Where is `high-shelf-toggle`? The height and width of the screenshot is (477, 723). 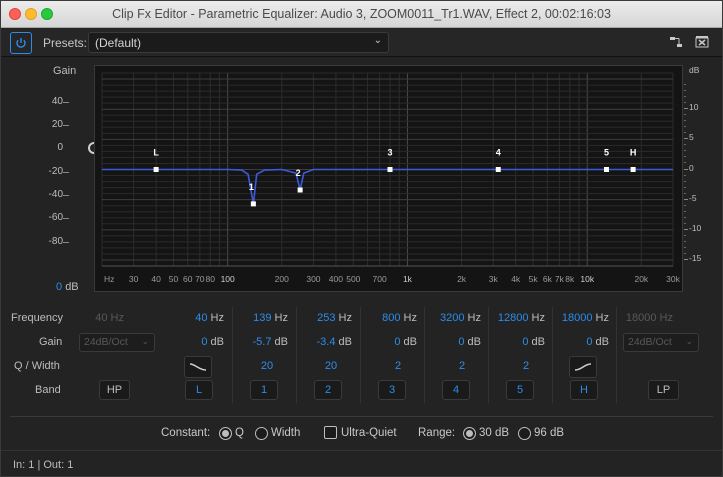
high-shelf-toggle is located at coordinates (583, 367).